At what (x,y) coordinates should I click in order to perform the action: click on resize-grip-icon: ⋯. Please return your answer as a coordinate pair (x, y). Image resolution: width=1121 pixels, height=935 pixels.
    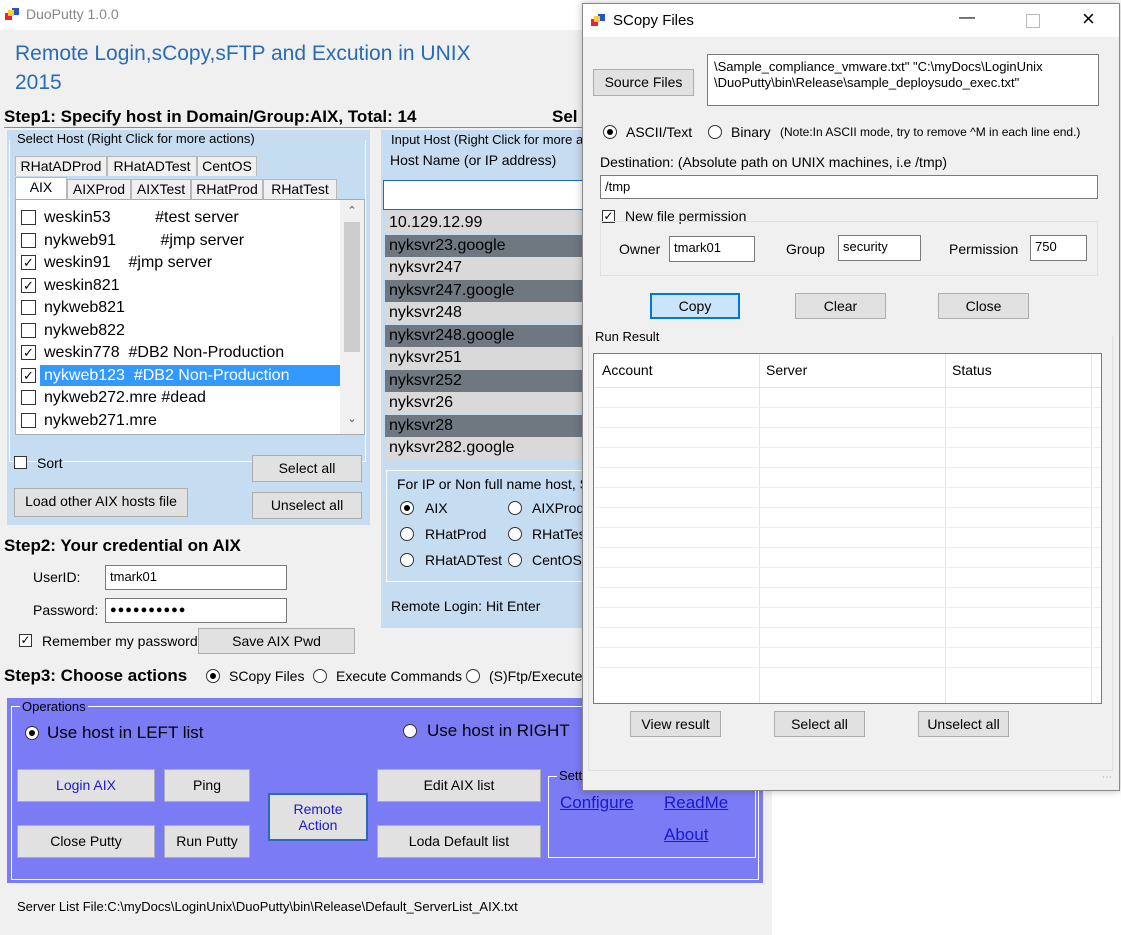
    Looking at the image, I should click on (1107, 777).